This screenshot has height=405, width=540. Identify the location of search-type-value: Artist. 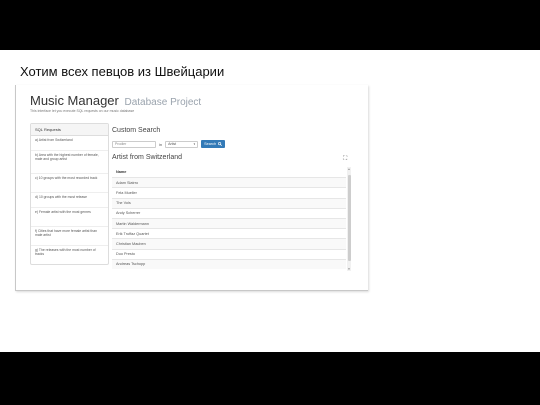
(172, 144).